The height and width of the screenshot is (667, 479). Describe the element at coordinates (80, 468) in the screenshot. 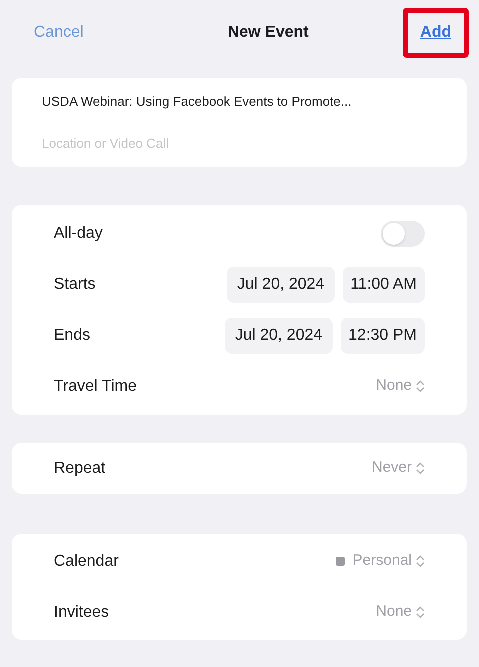

I see `row-label: Repeat` at that location.